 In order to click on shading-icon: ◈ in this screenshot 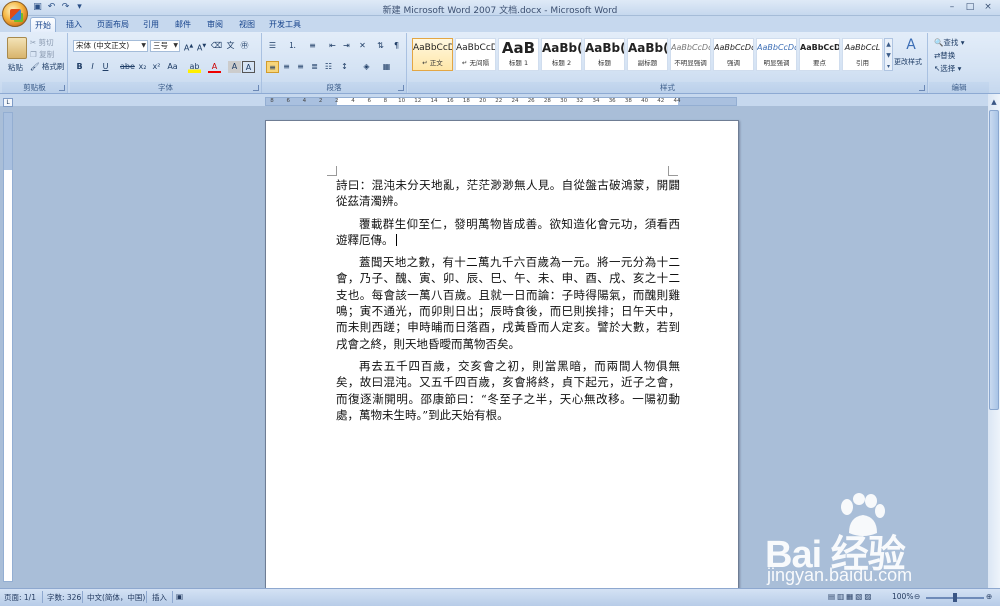, I will do `click(366, 67)`.